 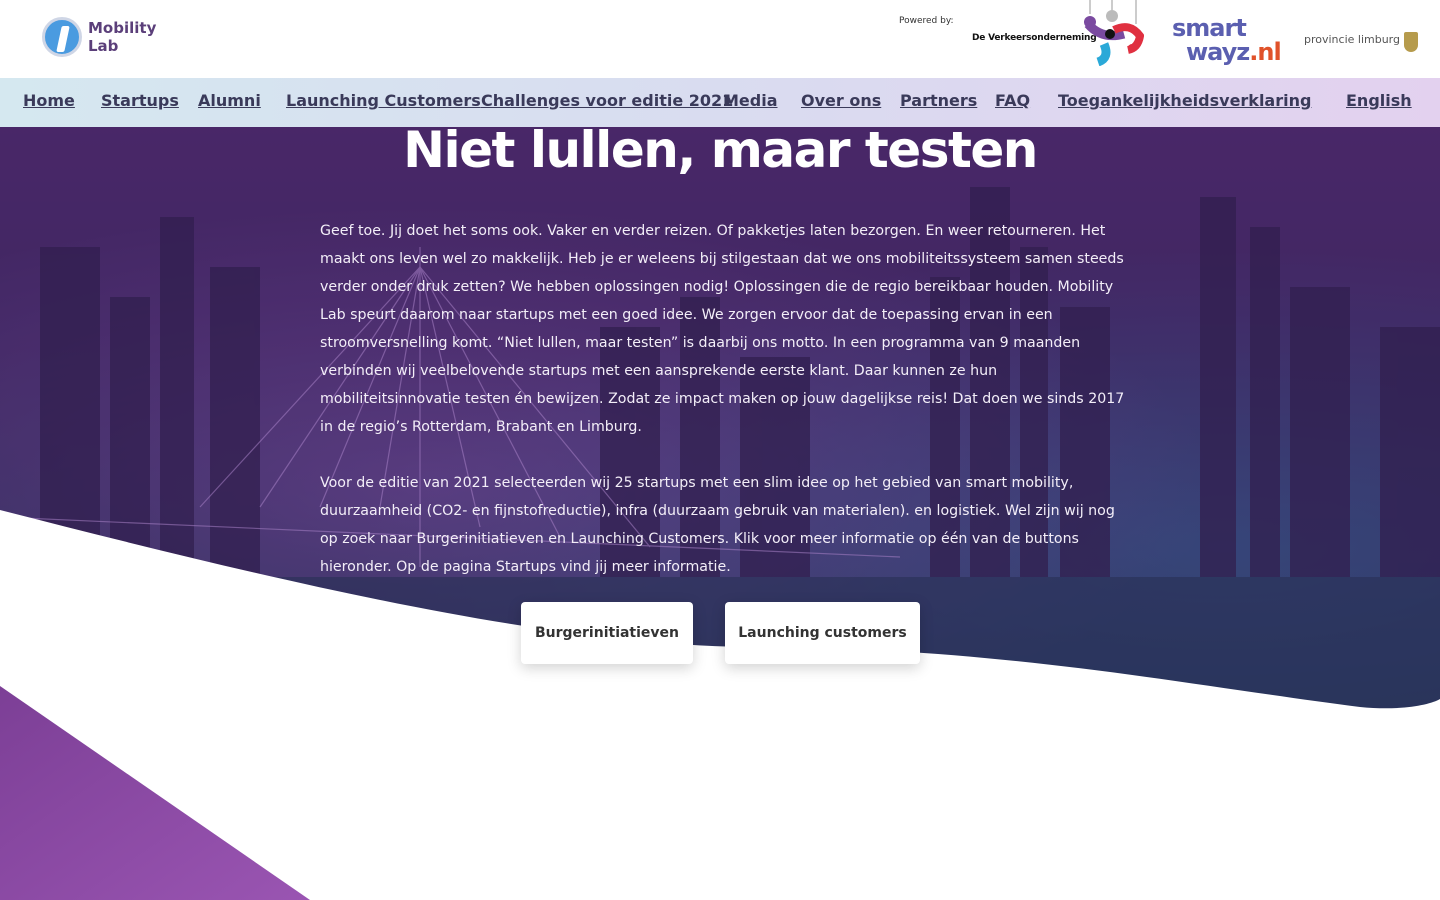 I want to click on logo-line2: Lab, so click(x=103, y=46).